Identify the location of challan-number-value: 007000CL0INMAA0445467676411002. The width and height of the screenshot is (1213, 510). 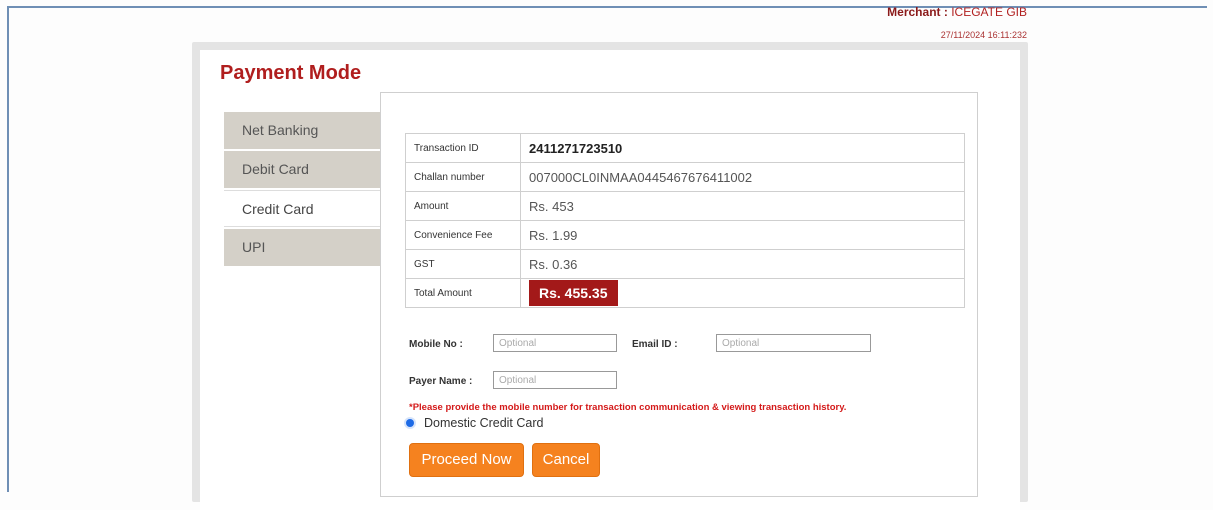
(742, 177).